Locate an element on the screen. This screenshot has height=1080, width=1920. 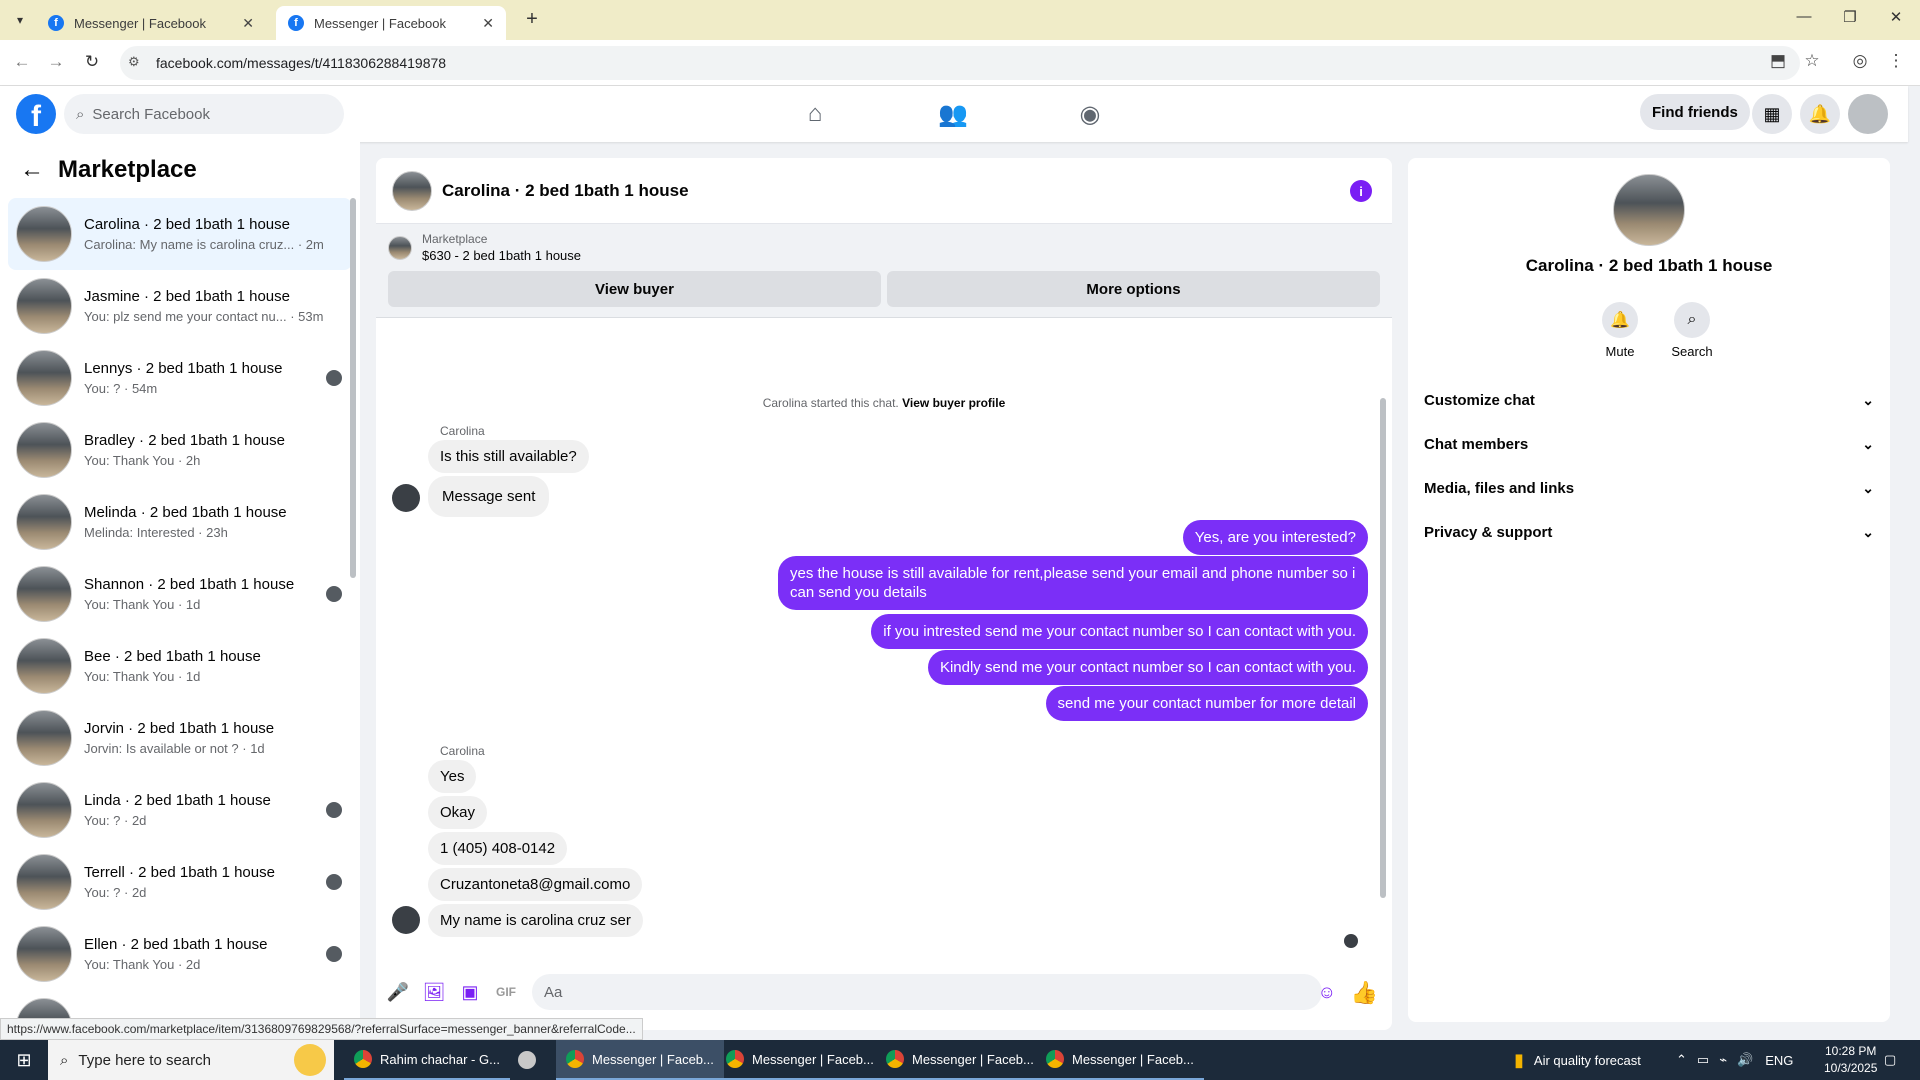
search-icon: ⌕ is located at coordinates (1692, 320).